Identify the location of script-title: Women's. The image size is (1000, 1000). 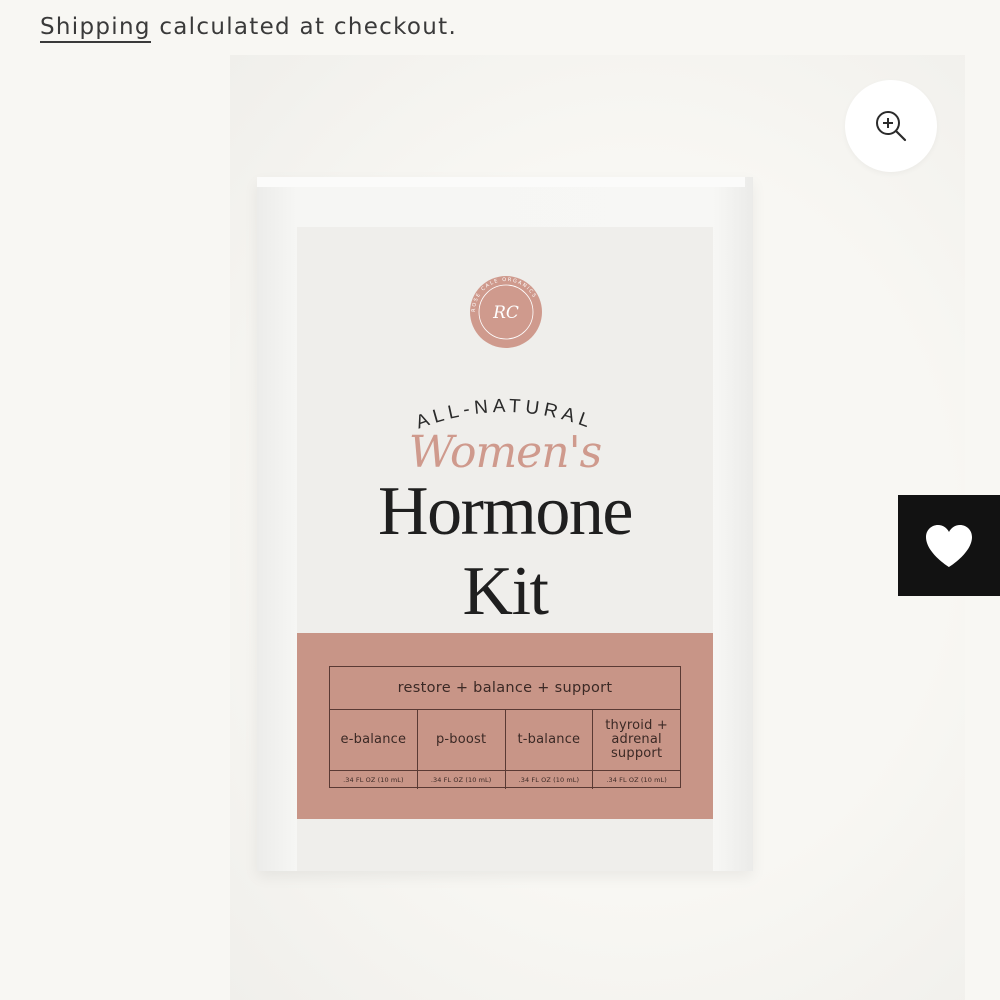
(505, 452).